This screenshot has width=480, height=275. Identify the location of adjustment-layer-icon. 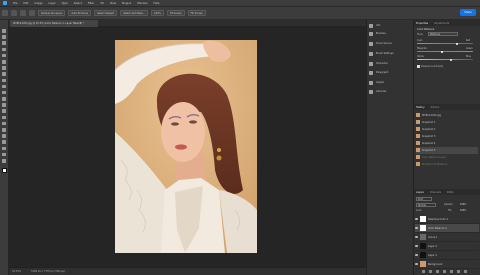
(444, 271).